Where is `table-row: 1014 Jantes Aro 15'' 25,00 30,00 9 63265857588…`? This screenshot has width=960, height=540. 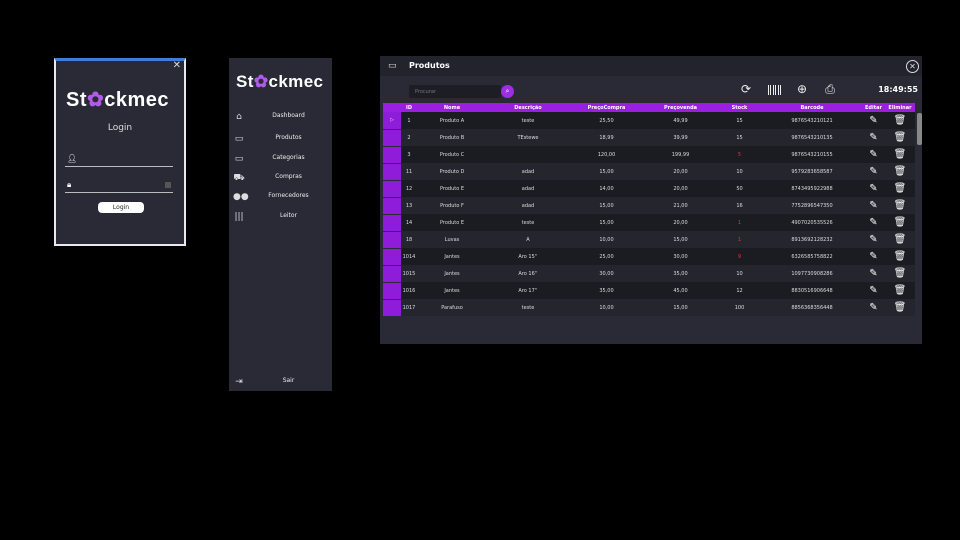
table-row: 1014 Jantes Aro 15'' 25,00 30,00 9 63265857588… is located at coordinates (649, 257).